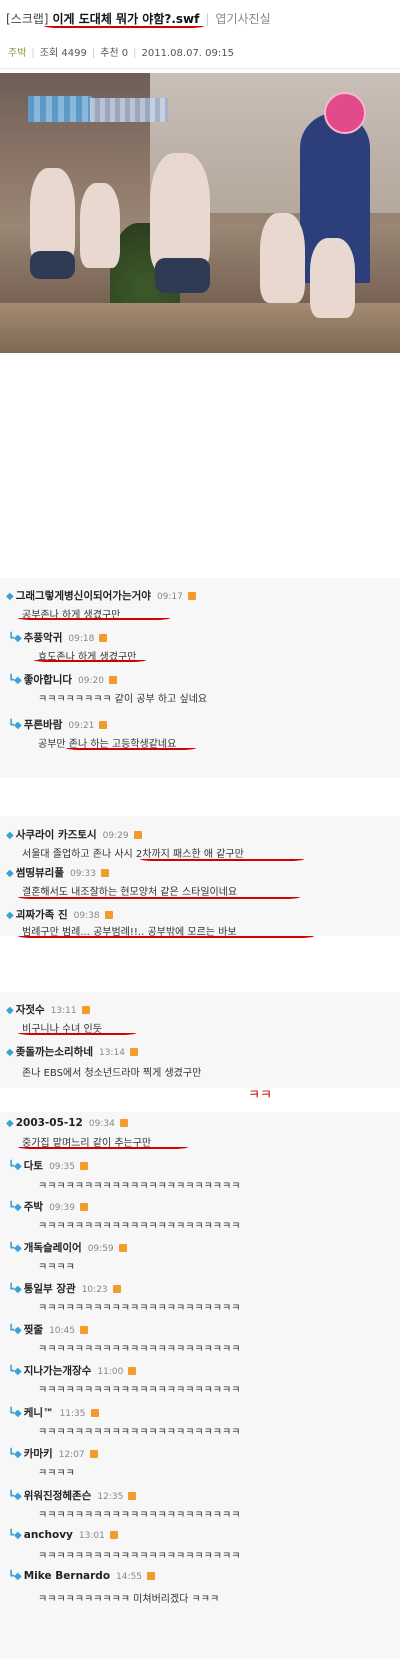 The height and width of the screenshot is (1659, 400). What do you see at coordinates (345, 113) in the screenshot?
I see `broadcaster-logo` at bounding box center [345, 113].